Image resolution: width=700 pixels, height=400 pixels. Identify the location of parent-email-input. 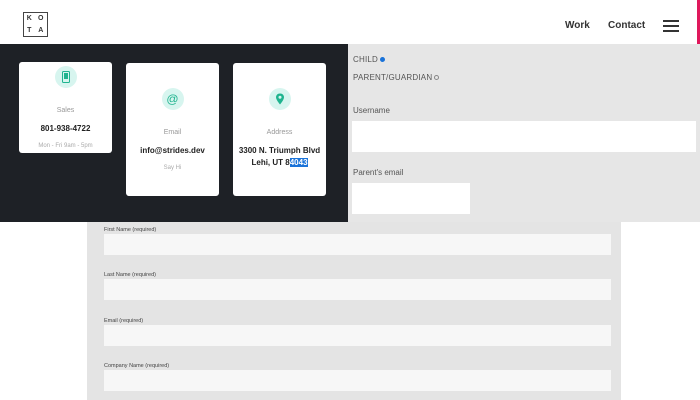
(411, 198).